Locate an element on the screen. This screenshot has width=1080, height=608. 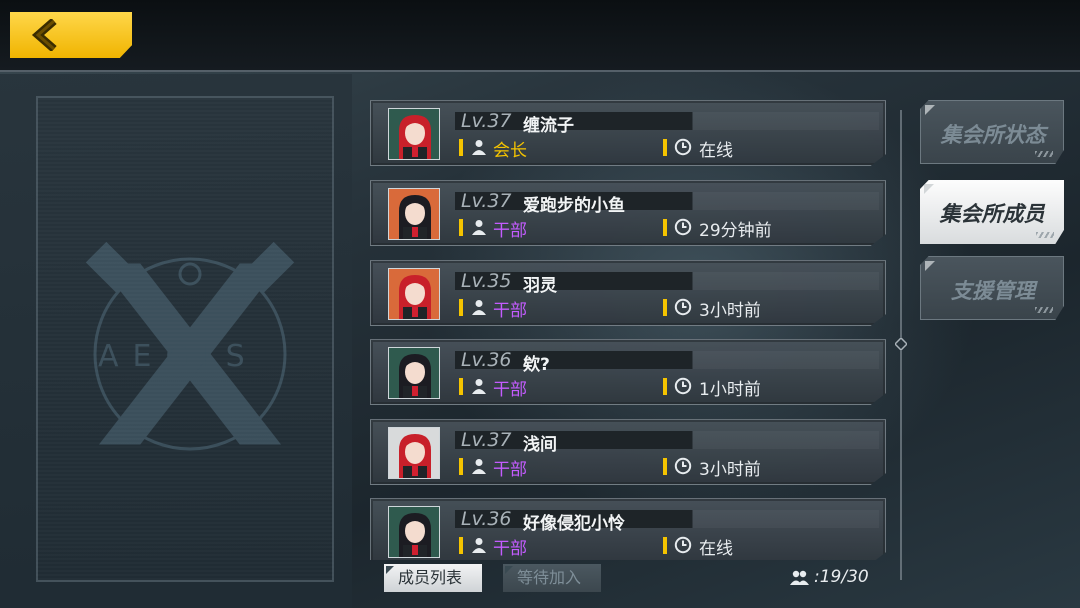
member-count-value: :19/30 is located at coordinates (841, 577).